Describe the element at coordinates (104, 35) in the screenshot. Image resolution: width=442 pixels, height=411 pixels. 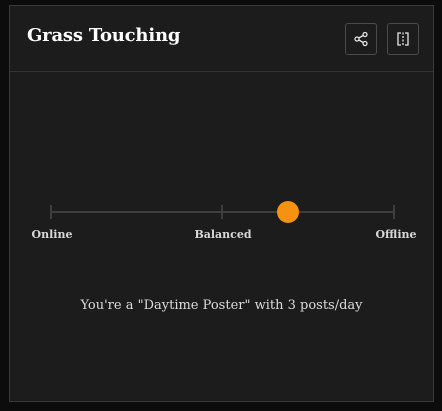
I see `card-title: Grass Touching` at that location.